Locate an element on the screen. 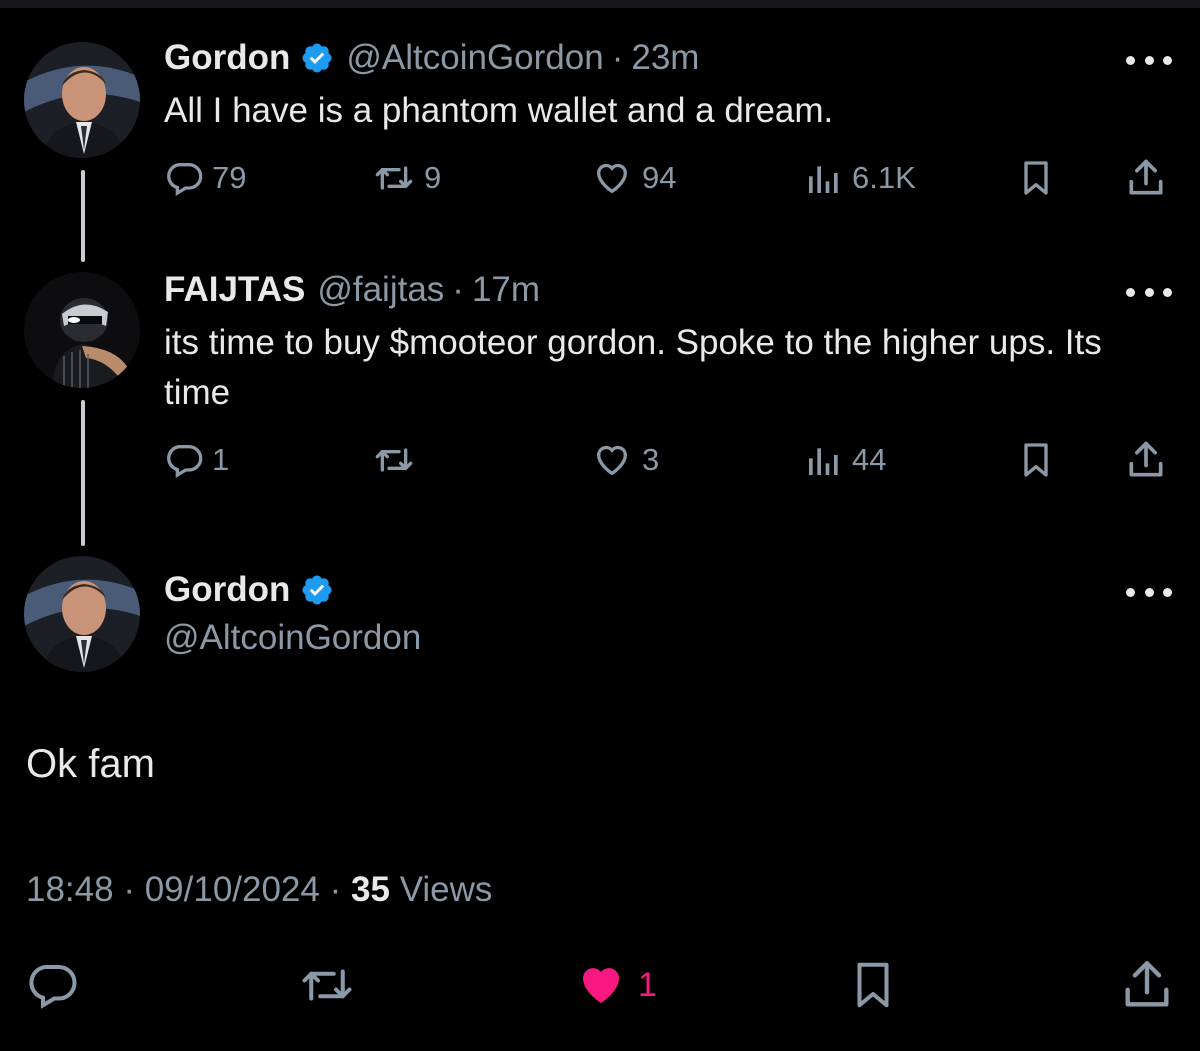  views-count: 35 is located at coordinates (370, 889).